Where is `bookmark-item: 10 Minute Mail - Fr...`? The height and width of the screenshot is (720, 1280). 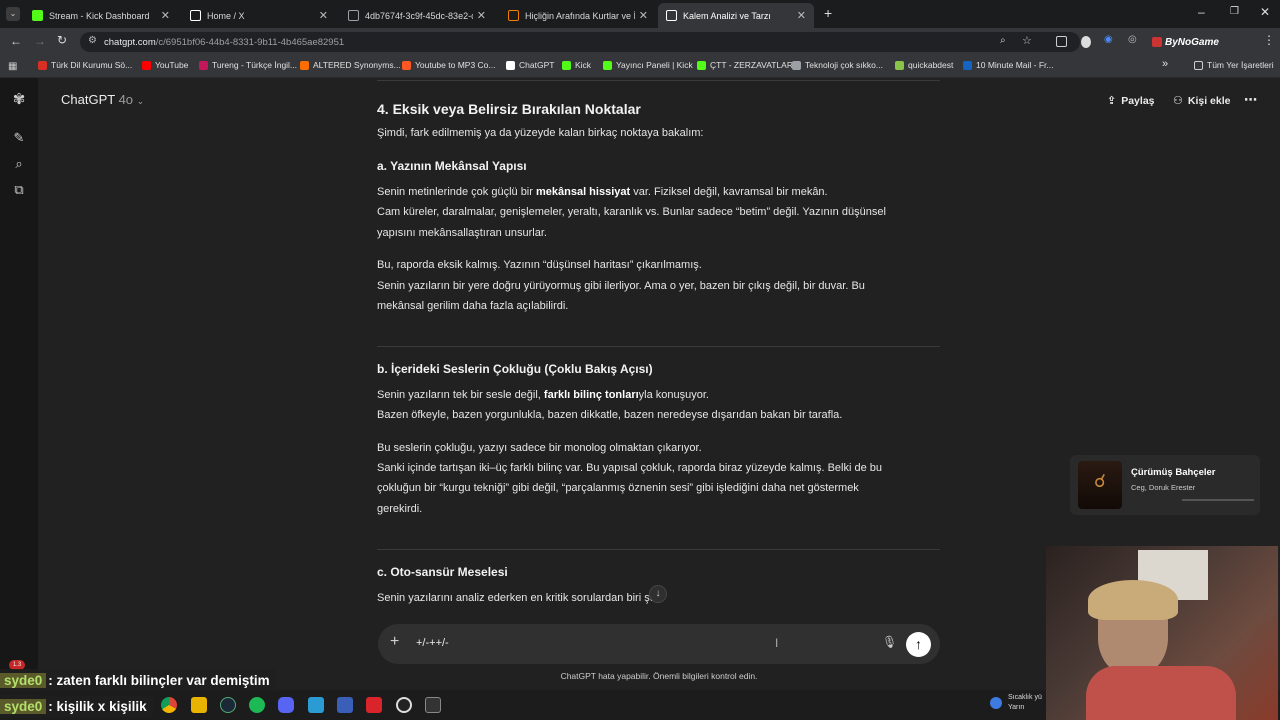
bookmark-item: 10 Minute Mail - Fr... is located at coordinates (1008, 65).